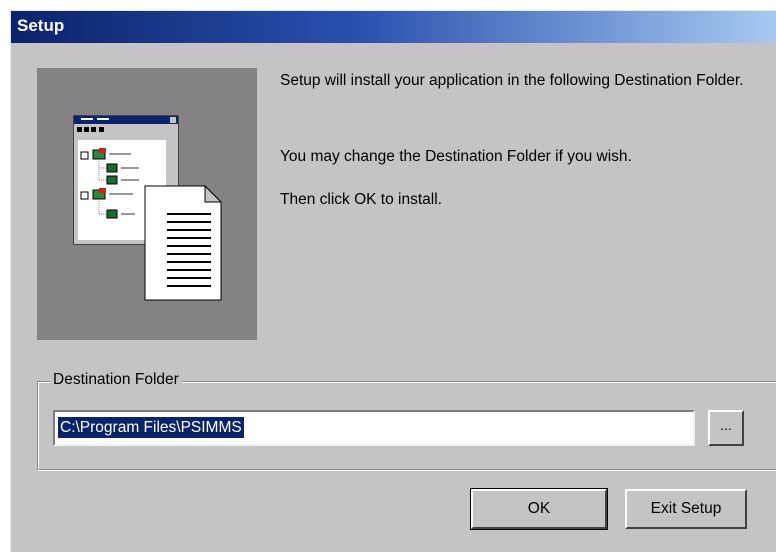  I want to click on ok-button: OK, so click(539, 509).